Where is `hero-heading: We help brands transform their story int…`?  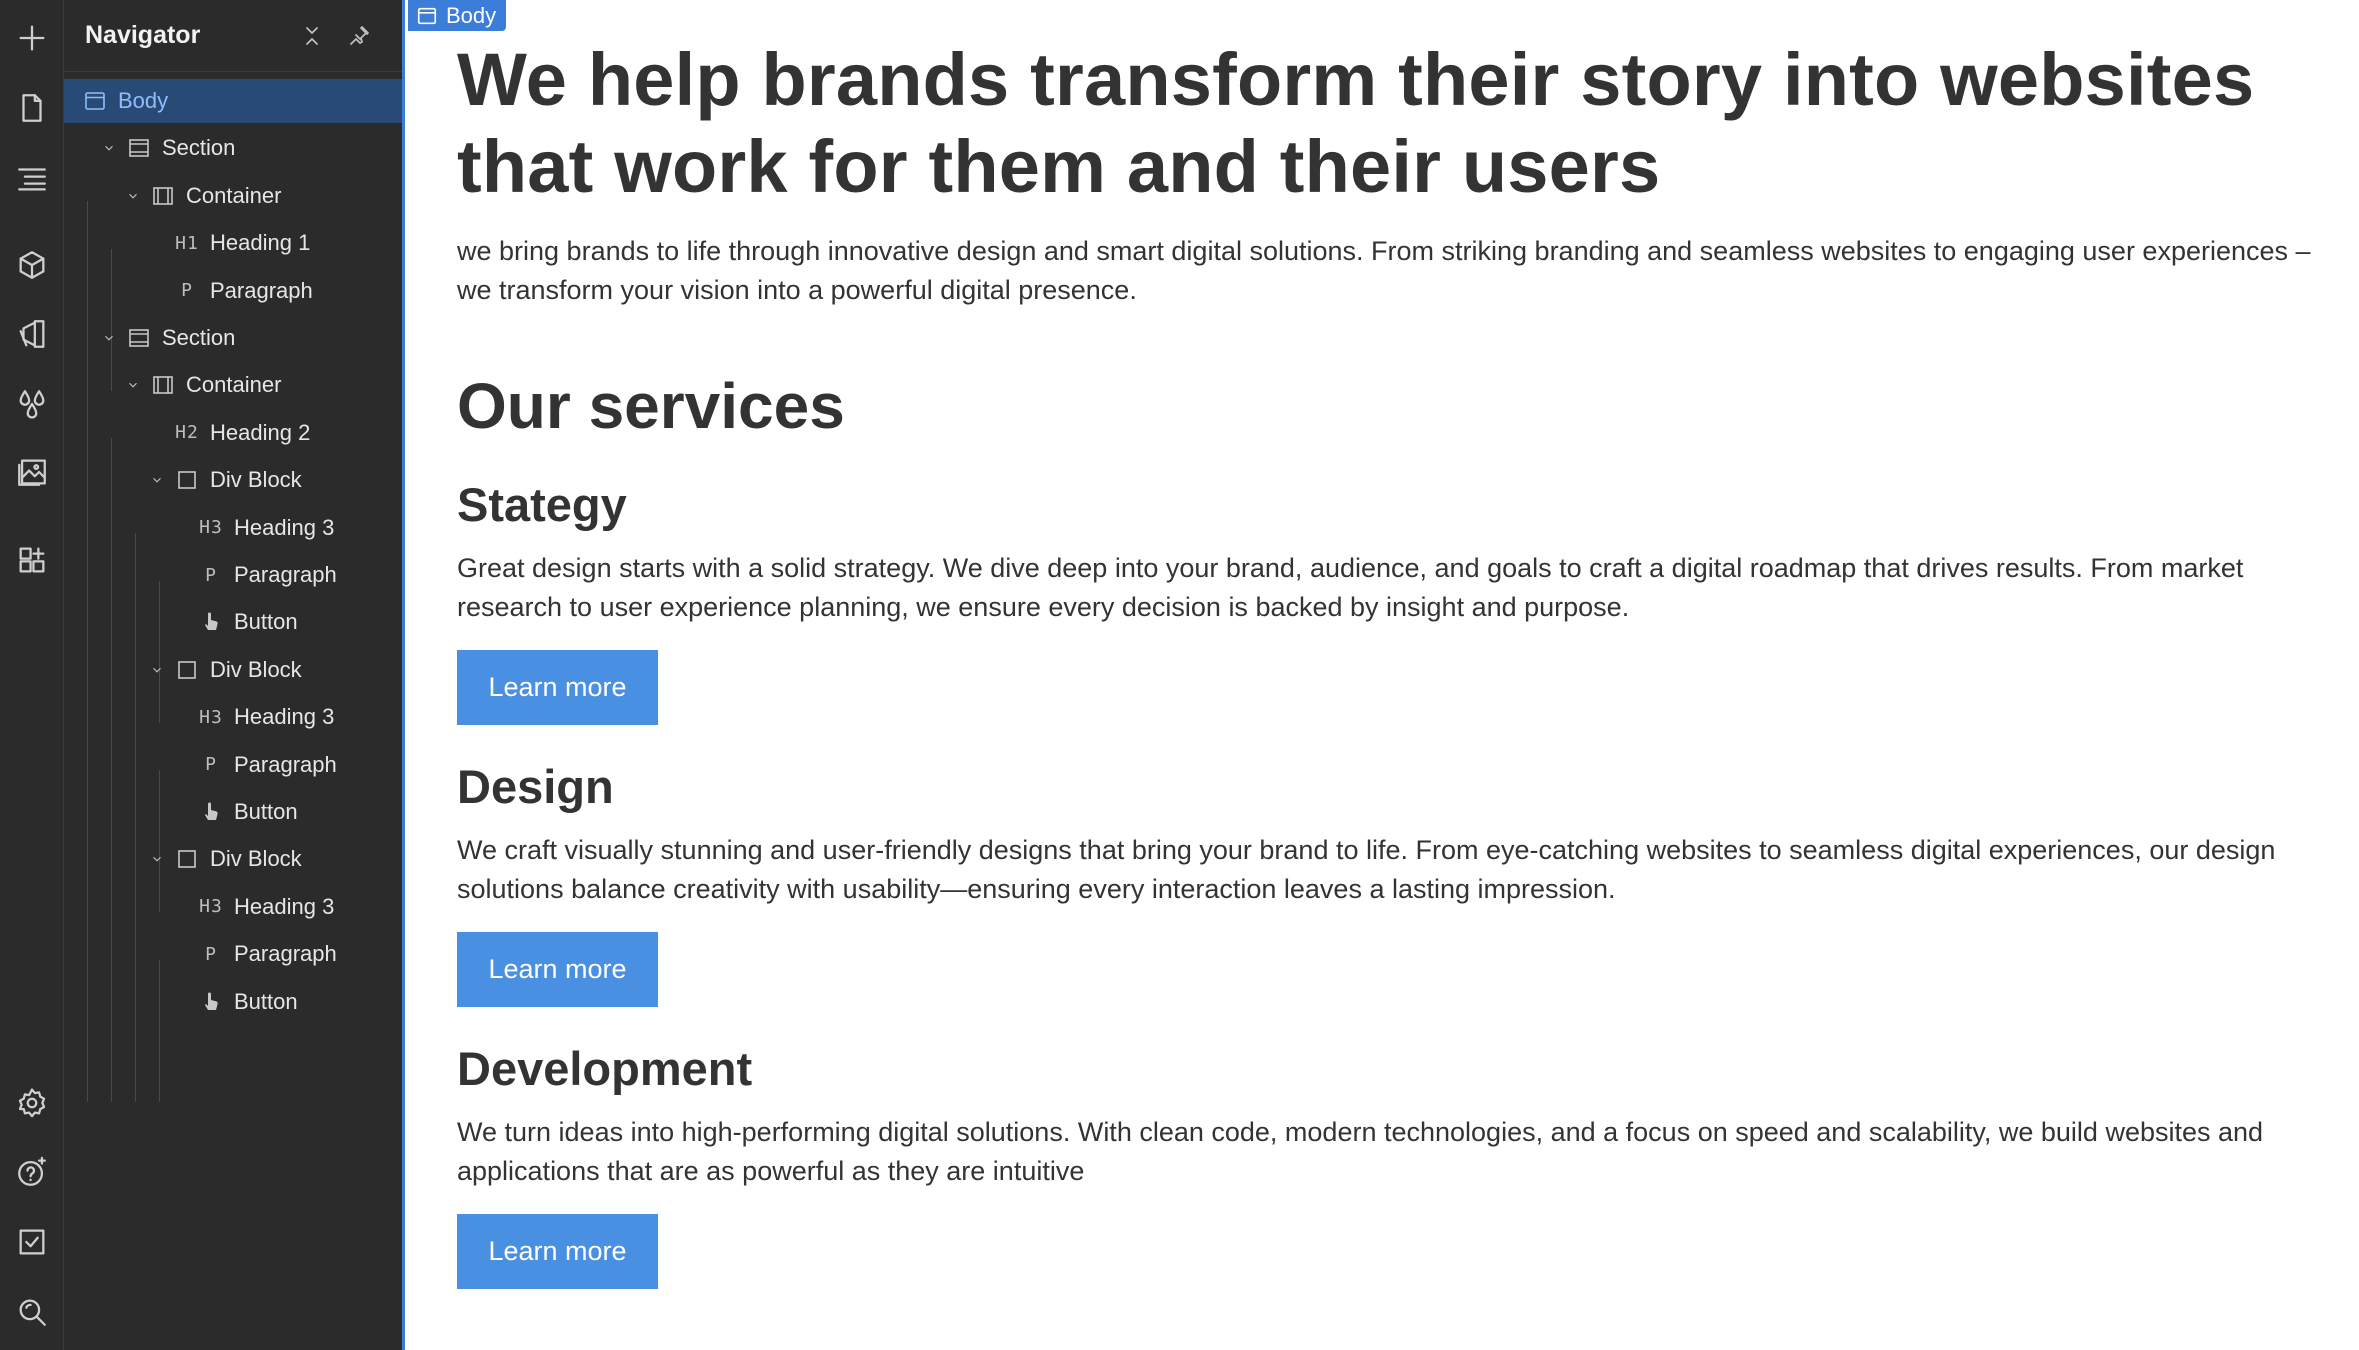 hero-heading: We help brands transform their story int… is located at coordinates (1387, 123).